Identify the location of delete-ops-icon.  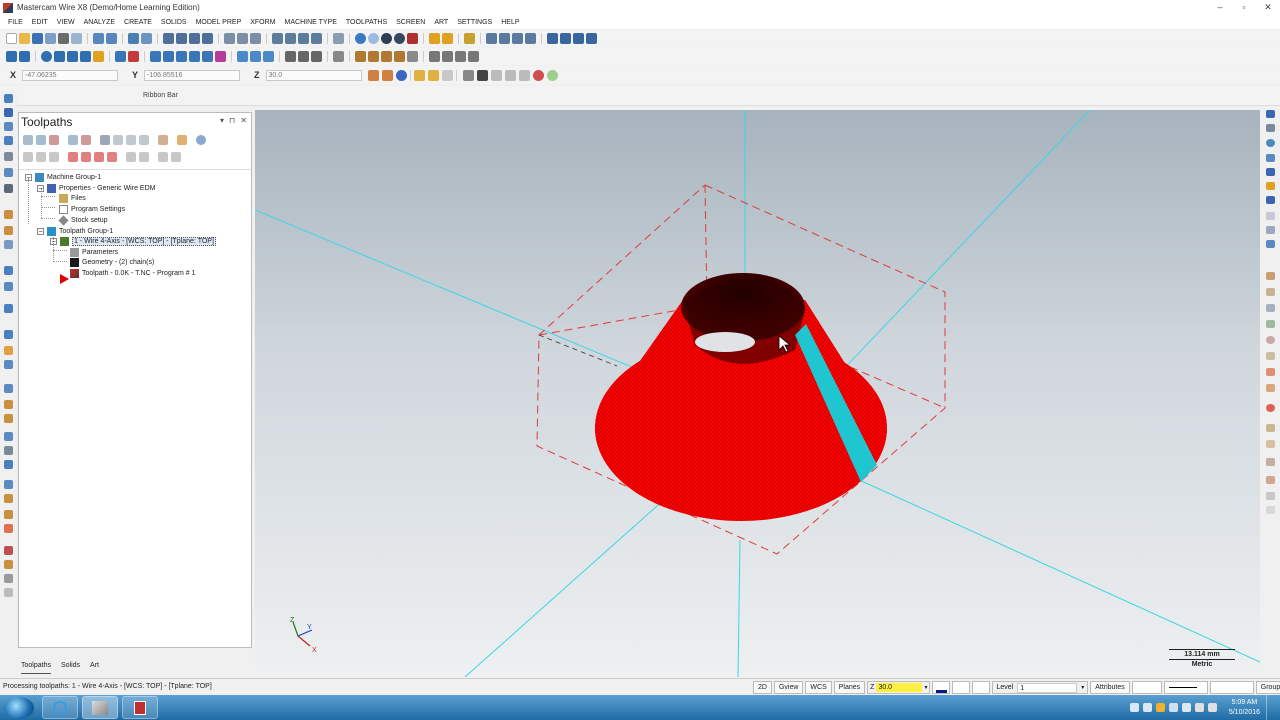
(144, 139).